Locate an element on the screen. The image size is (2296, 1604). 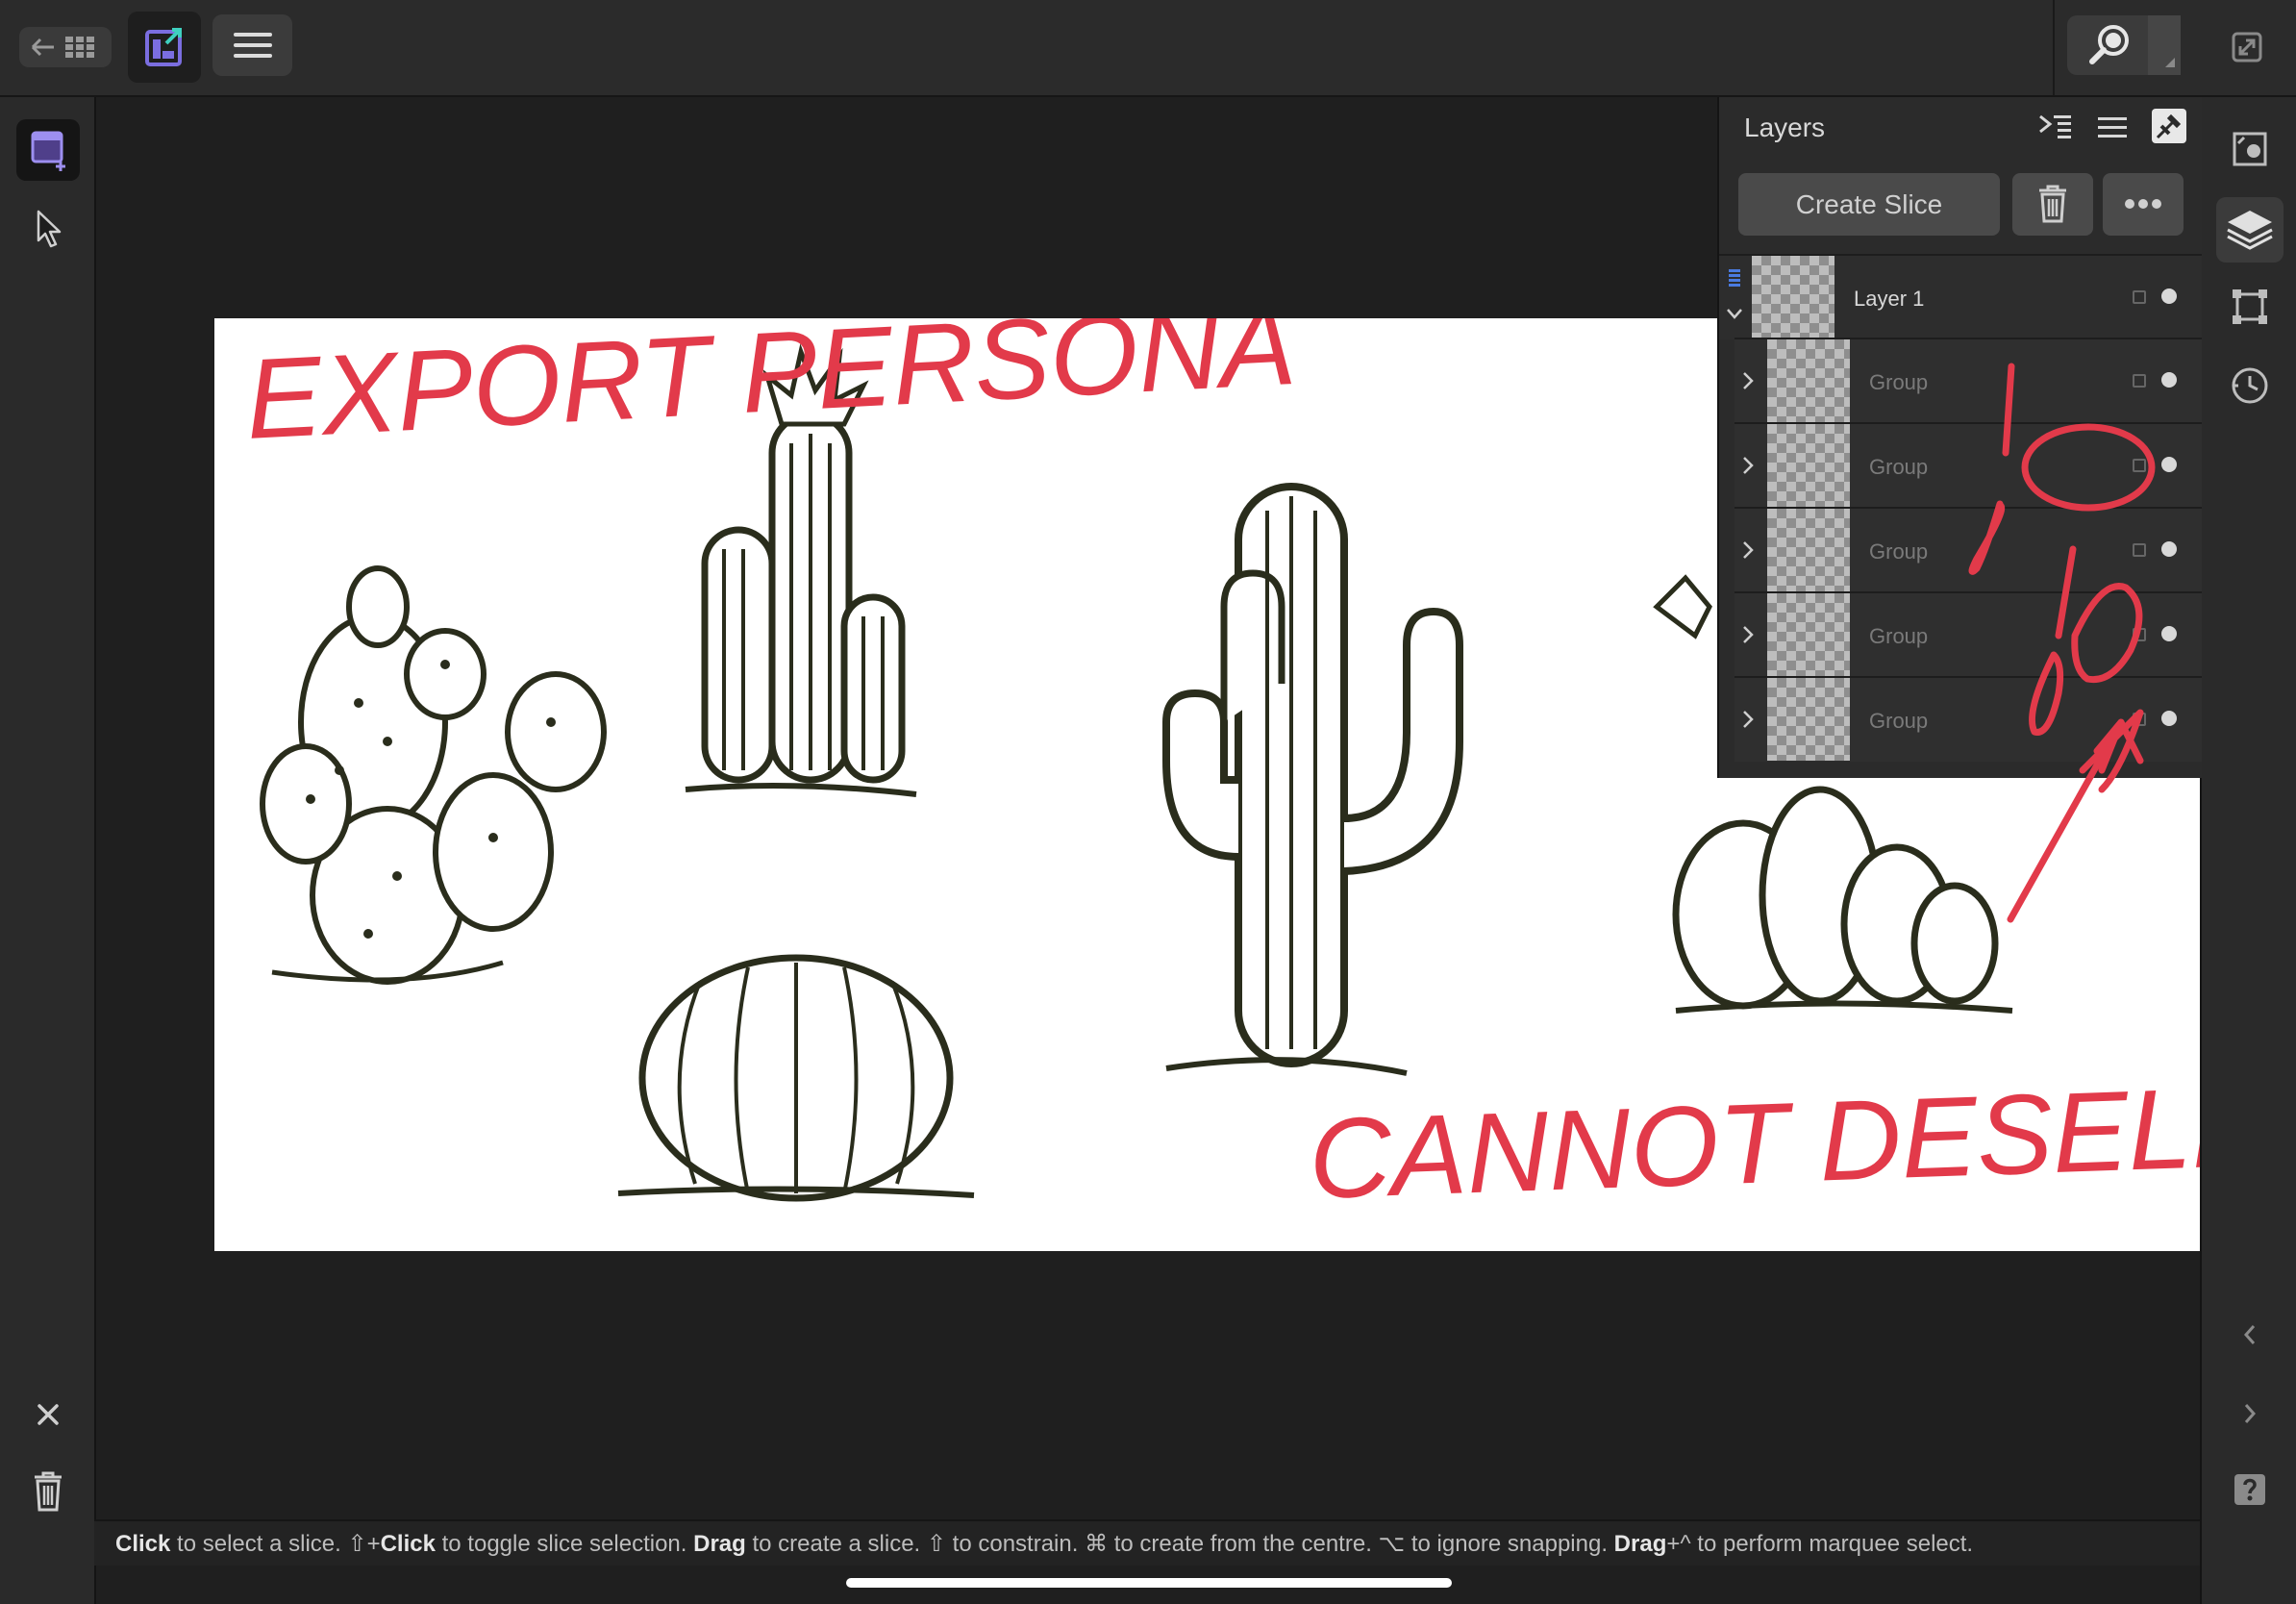
slice-tool-button is located at coordinates (48, 150).